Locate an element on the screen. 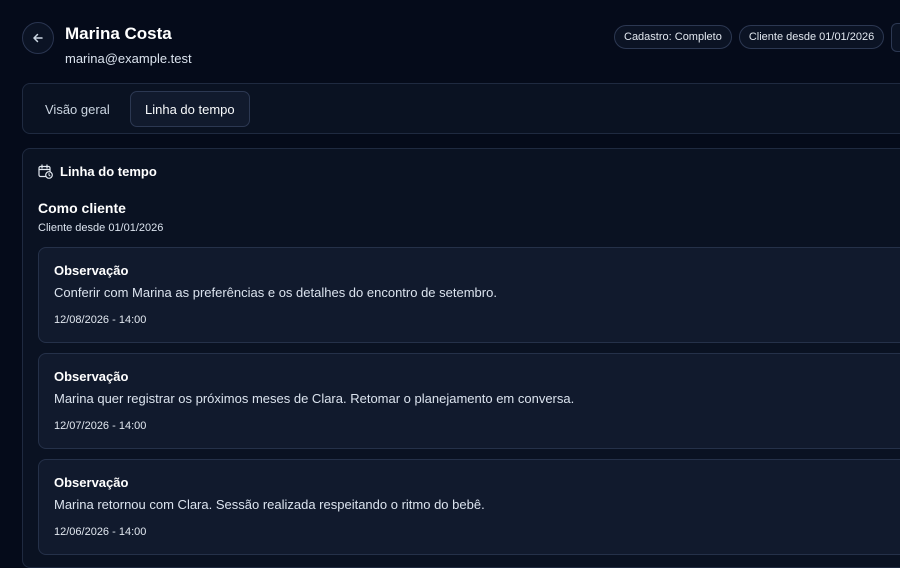 Image resolution: width=900 pixels, height=568 pixels. timeline-header: Linha do tempo is located at coordinates (97, 171).